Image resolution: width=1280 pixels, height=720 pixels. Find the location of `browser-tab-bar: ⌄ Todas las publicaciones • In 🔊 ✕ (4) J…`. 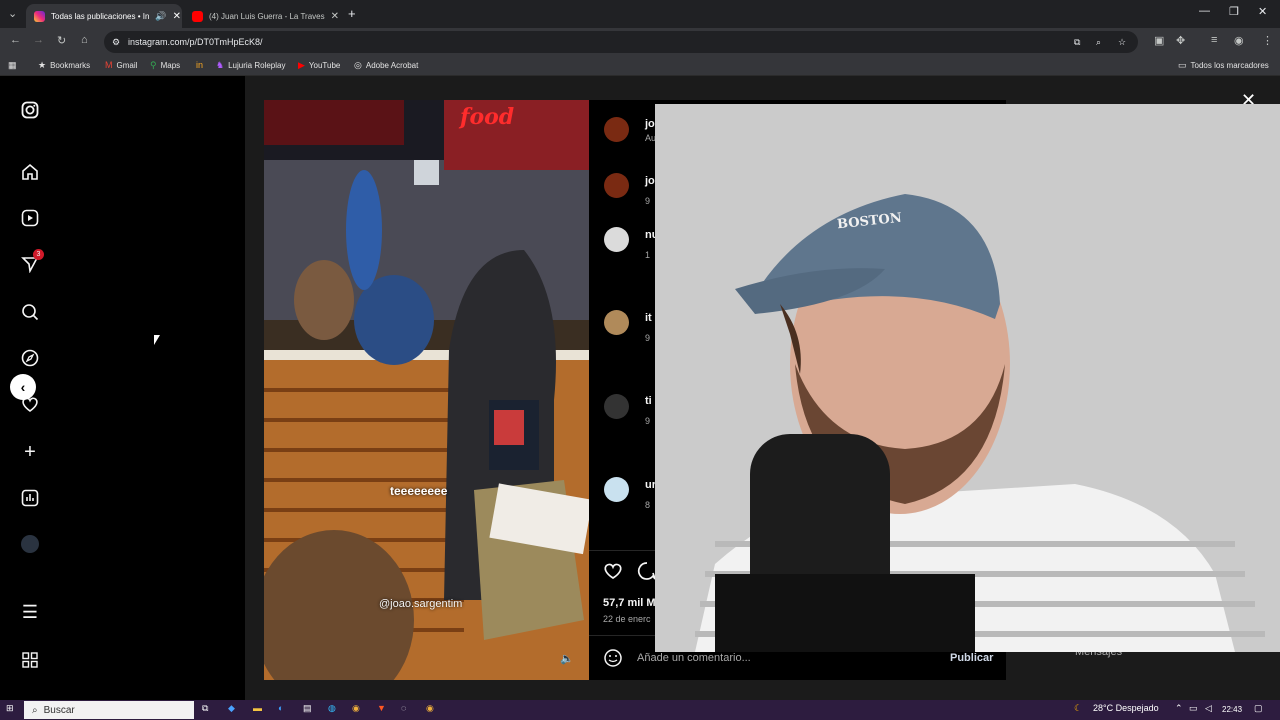

browser-tab-bar: ⌄ Todas las publicaciones • In 🔊 ✕ (4) J… is located at coordinates (640, 14).